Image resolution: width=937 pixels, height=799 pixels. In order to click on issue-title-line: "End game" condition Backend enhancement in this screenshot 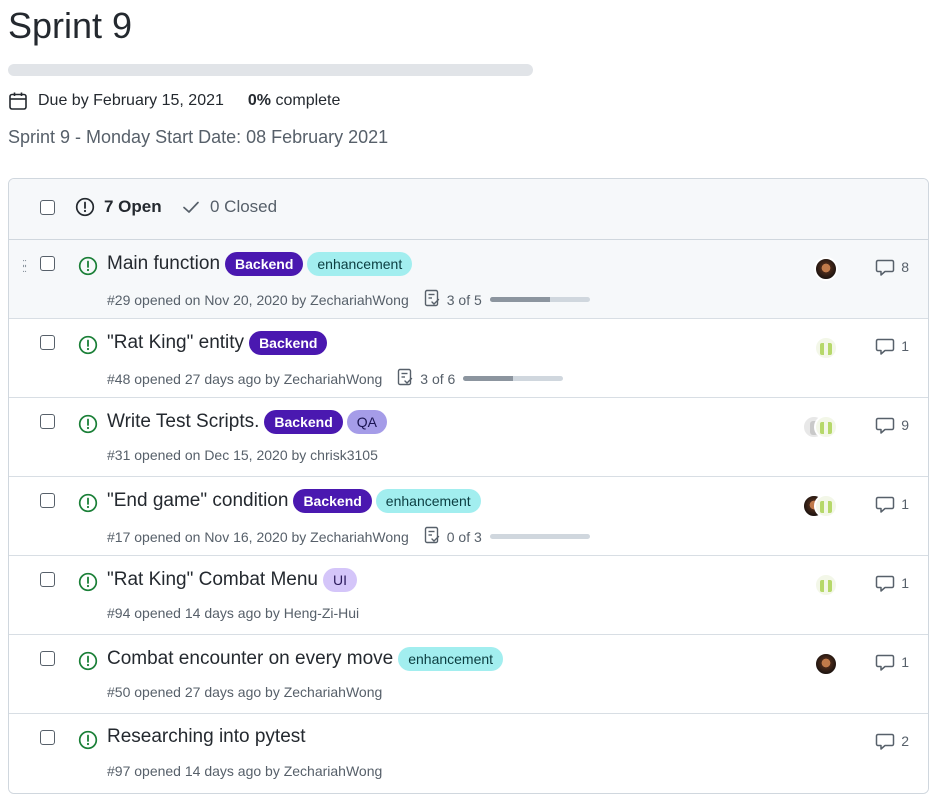, I will do `click(296, 501)`.